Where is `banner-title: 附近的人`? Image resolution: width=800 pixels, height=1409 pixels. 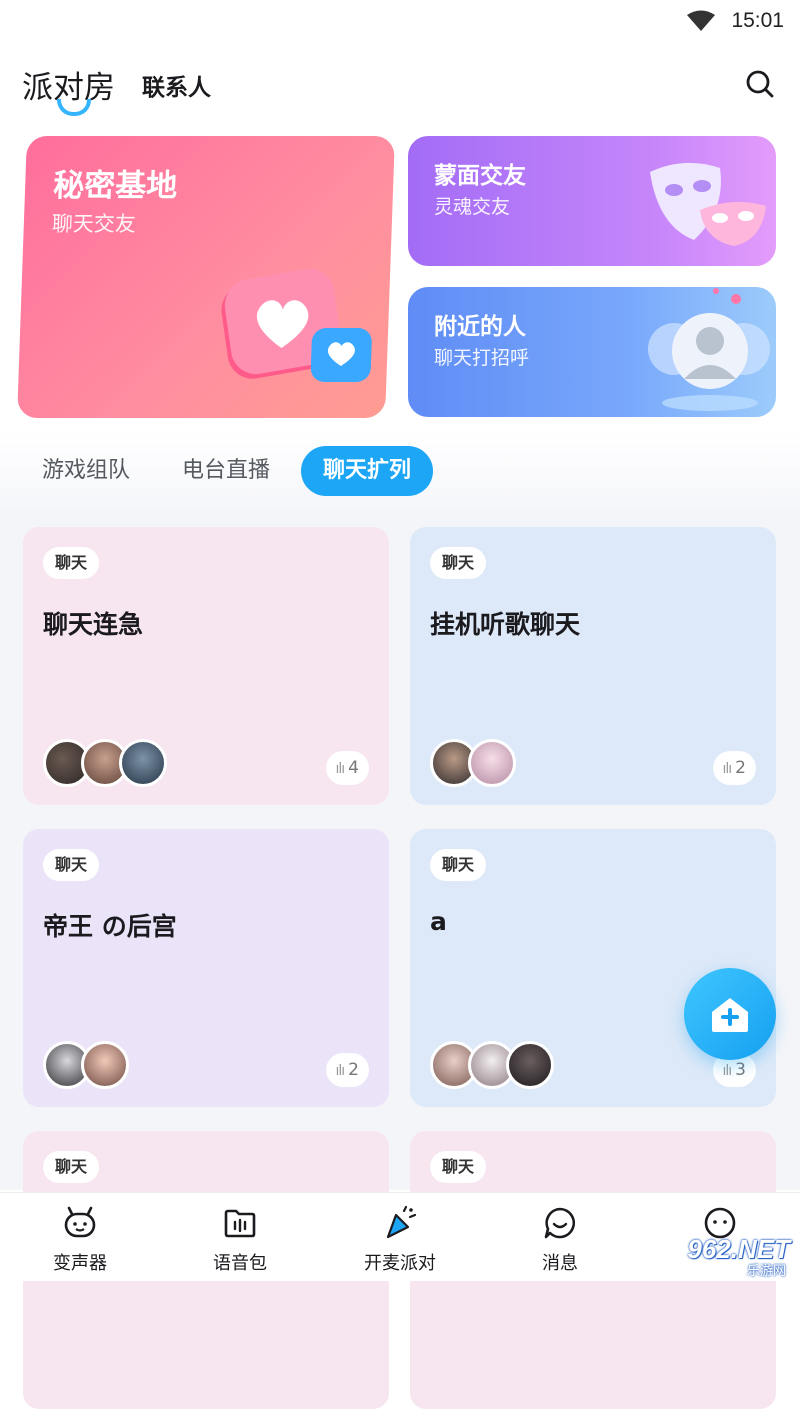 banner-title: 附近的人 is located at coordinates (480, 327).